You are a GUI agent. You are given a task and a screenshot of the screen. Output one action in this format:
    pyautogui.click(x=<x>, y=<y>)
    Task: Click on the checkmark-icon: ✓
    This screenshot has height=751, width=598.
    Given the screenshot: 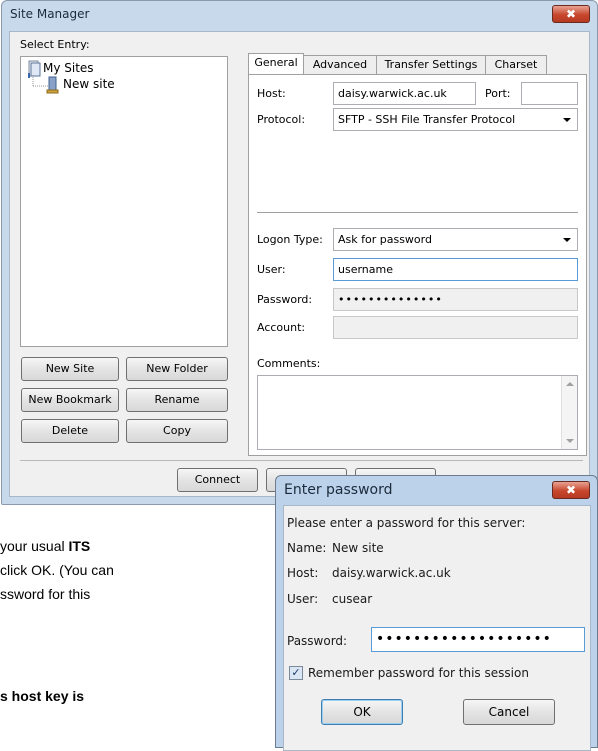 What is the action you would take?
    pyautogui.click(x=296, y=672)
    